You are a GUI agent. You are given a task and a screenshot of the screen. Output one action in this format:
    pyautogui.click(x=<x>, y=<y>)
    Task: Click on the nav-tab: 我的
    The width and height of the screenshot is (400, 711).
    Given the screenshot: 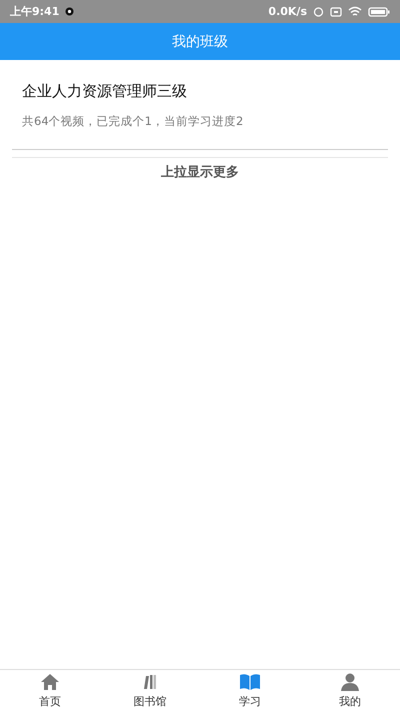 What is the action you would take?
    pyautogui.click(x=350, y=690)
    